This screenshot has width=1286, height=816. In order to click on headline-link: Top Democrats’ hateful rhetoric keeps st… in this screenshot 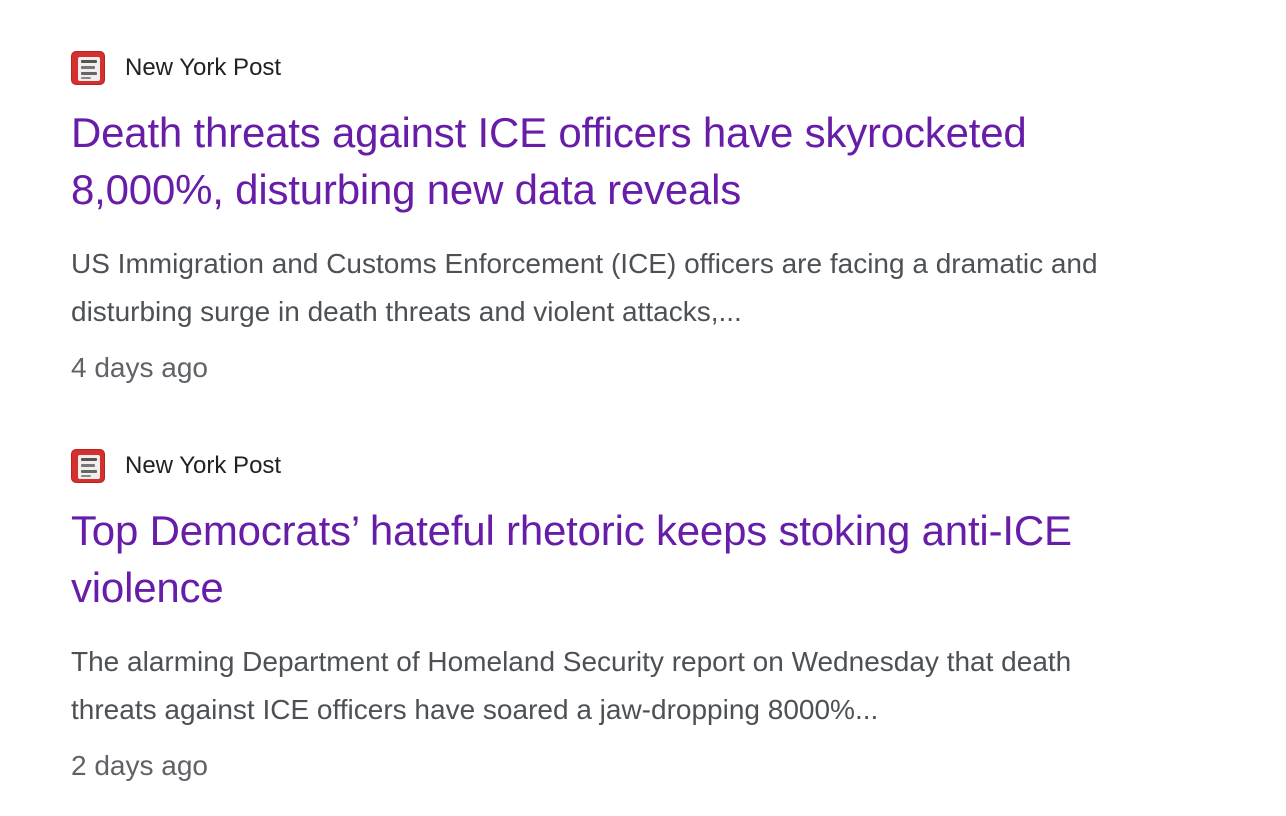, I will do `click(651, 559)`.